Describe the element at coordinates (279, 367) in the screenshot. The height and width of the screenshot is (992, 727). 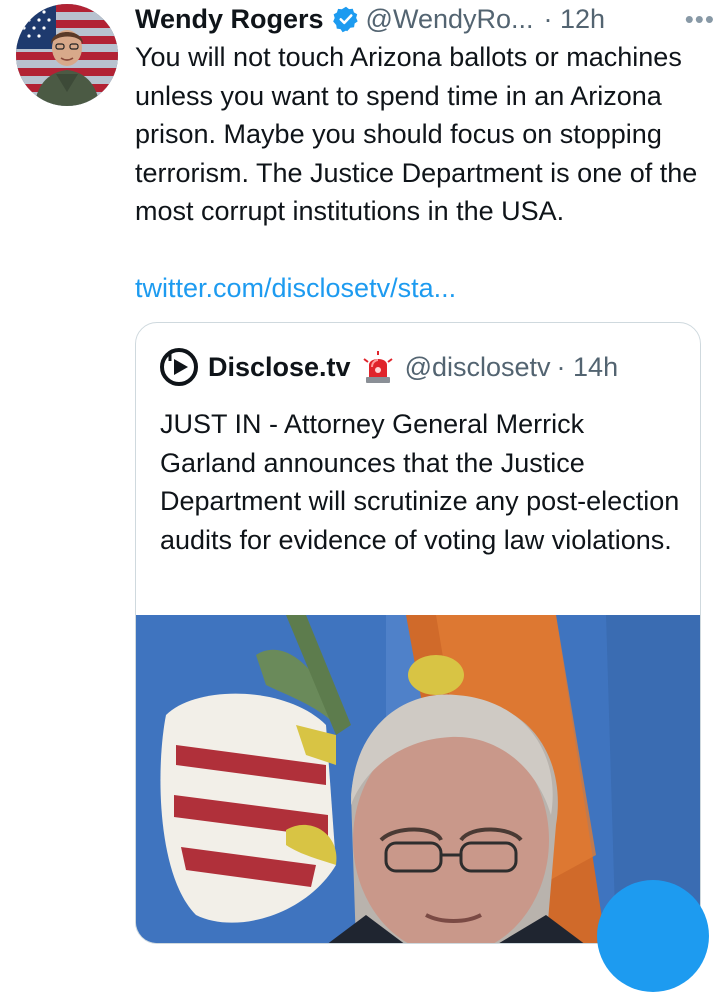
I see `quoted-author-name: Disclose.tv` at that location.